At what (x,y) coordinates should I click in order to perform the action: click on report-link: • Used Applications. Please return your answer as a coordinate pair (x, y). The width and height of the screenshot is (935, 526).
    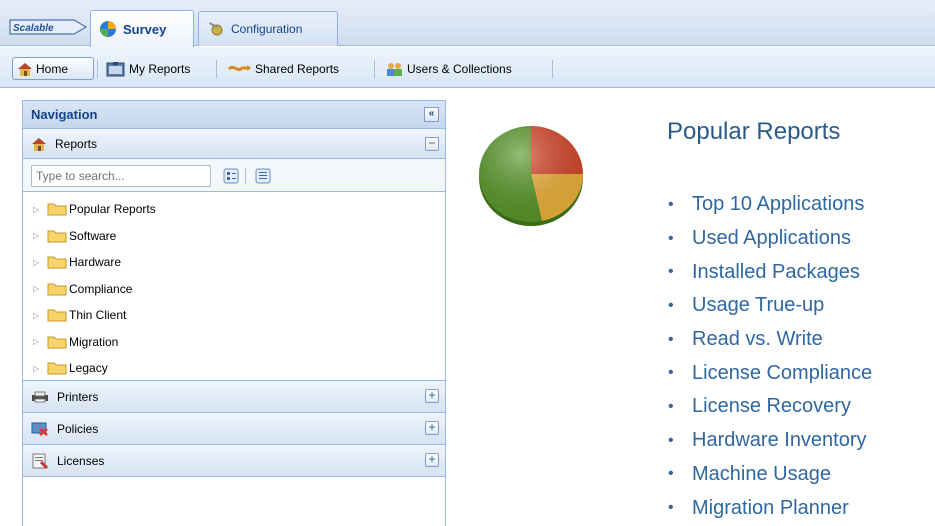
    Looking at the image, I should click on (770, 239).